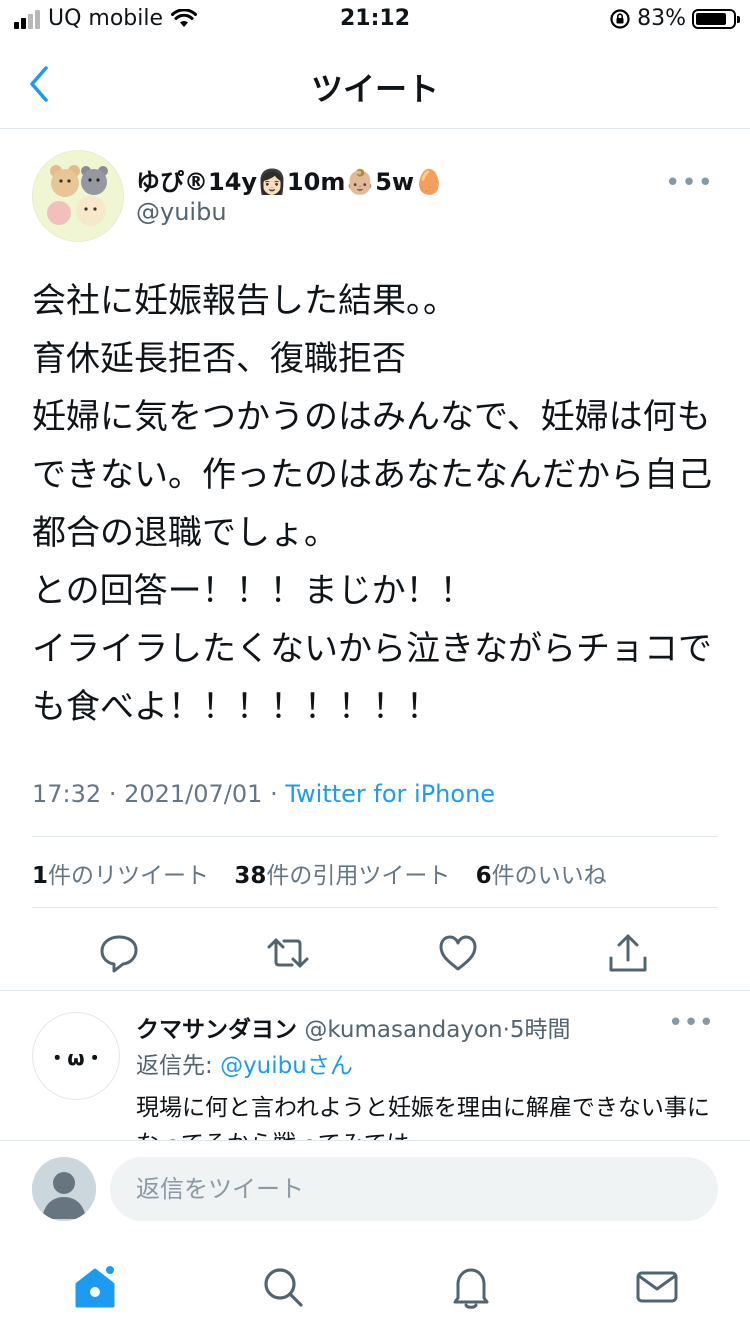 The image size is (750, 1334). Describe the element at coordinates (358, 876) in the screenshot. I see `quotes-label: 件の引用ツイート` at that location.